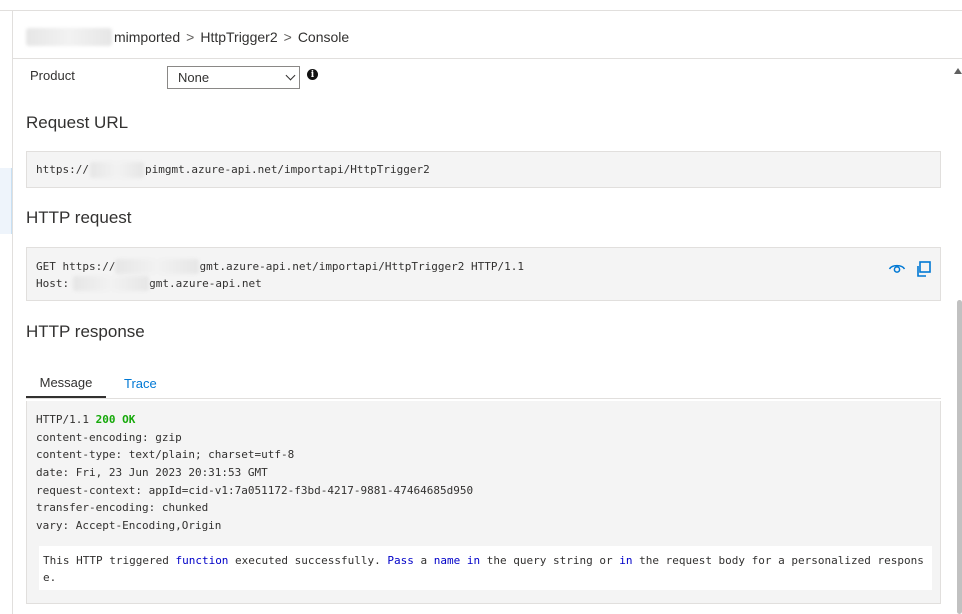 The image size is (962, 614). Describe the element at coordinates (12, 312) in the screenshot. I see `left-rail` at that location.